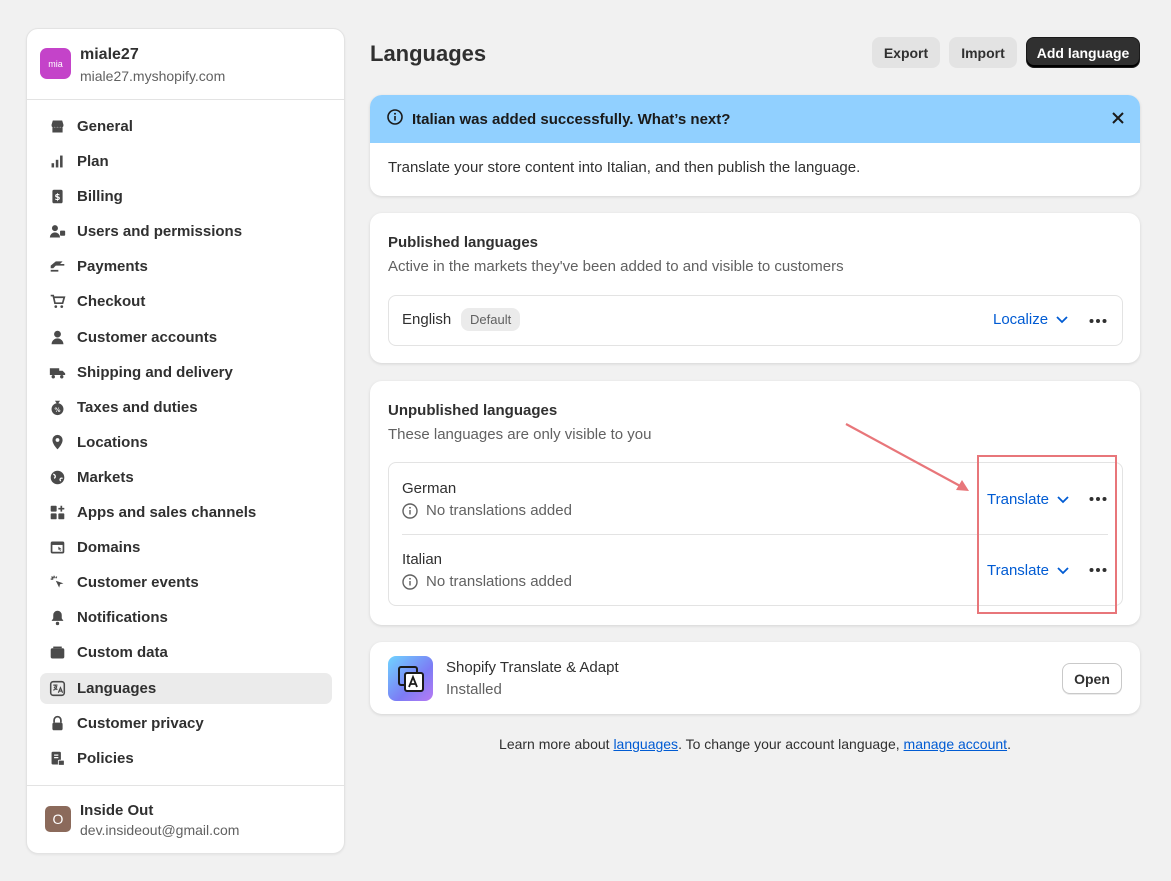  Describe the element at coordinates (186, 652) in the screenshot. I see `sidebar-item-custom-data: Custom data` at that location.